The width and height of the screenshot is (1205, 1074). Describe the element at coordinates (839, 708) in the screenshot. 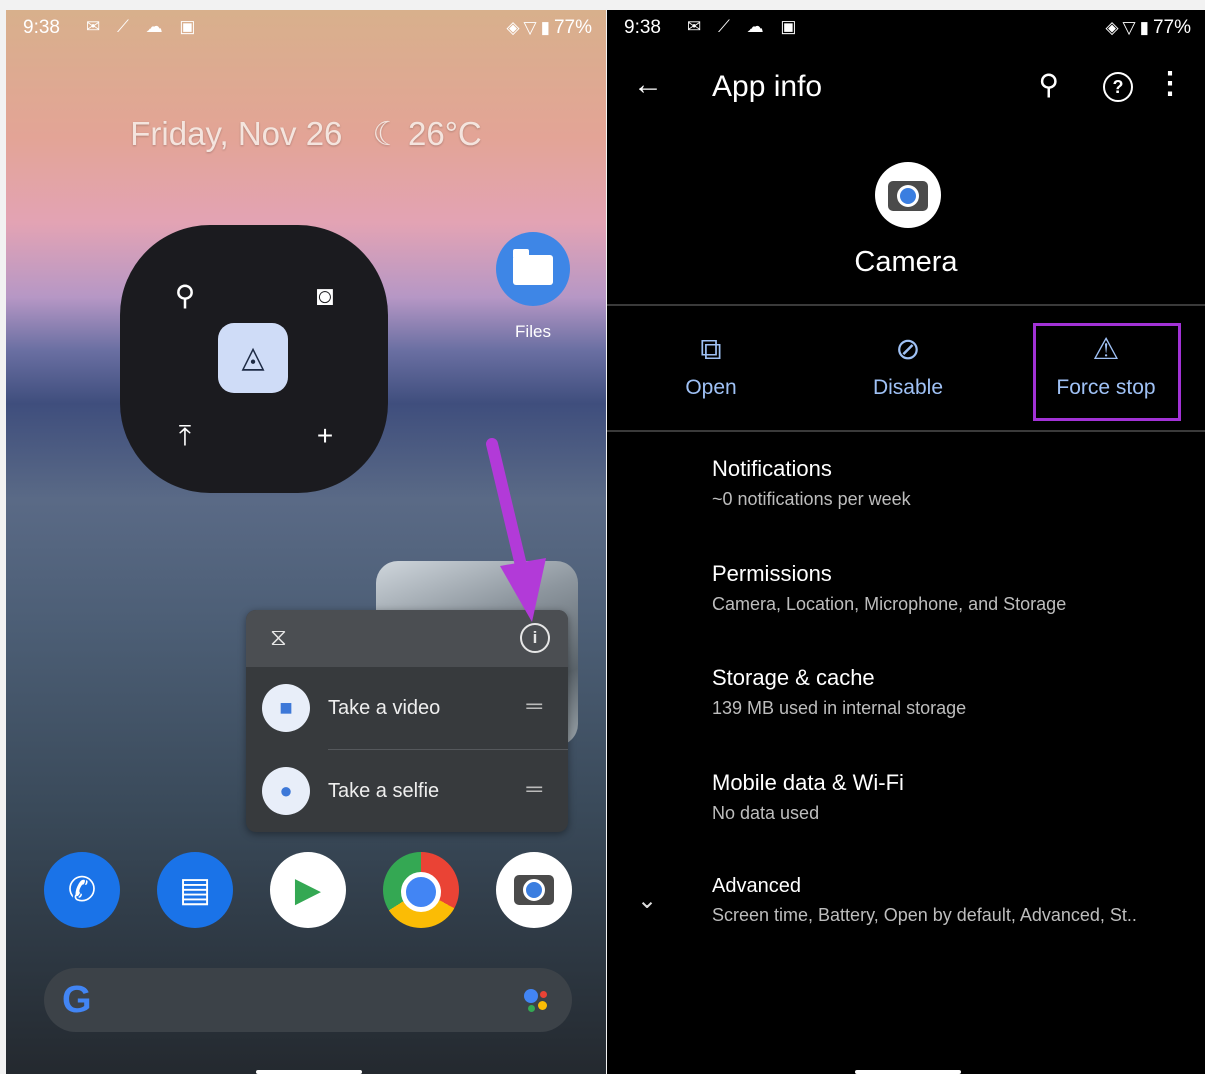

I see `row-subtitle: 139 MB used in internal storage` at that location.